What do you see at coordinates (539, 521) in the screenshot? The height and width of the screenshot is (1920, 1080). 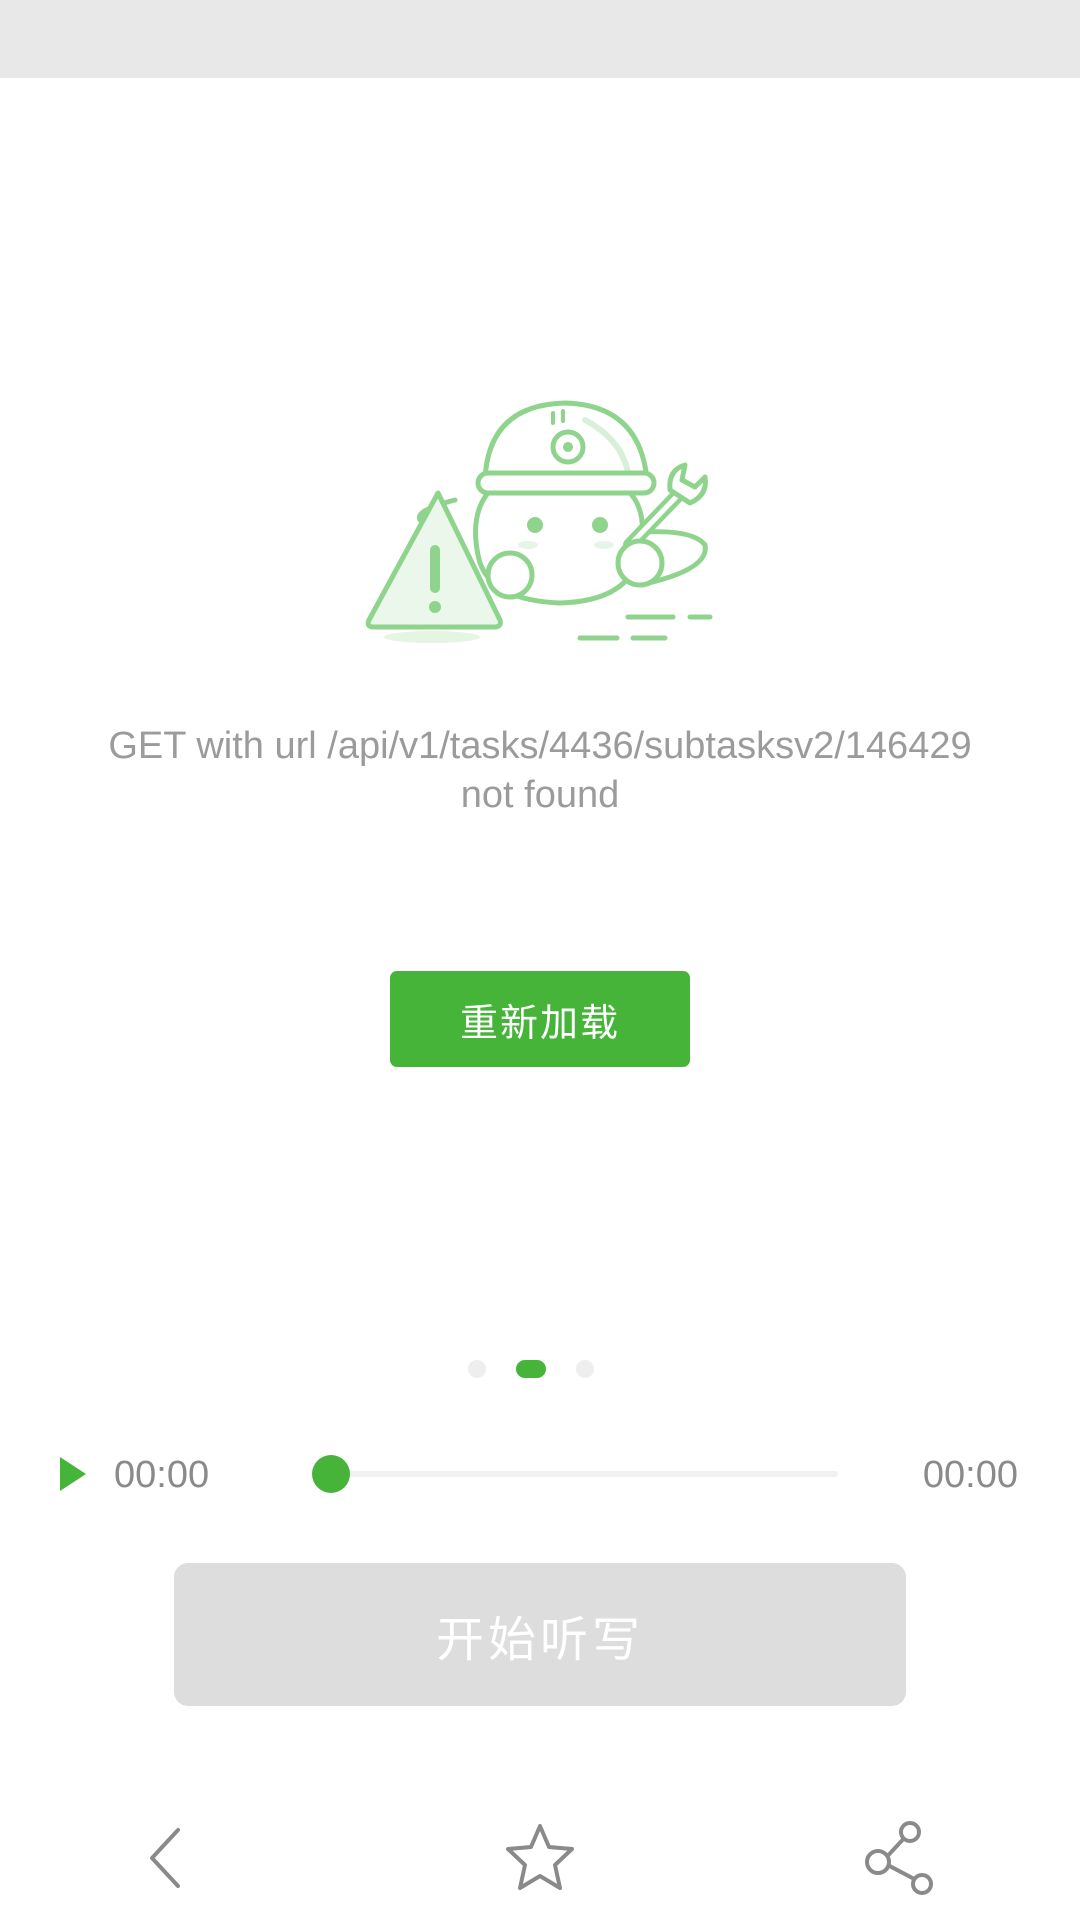 I see `error-illustration` at bounding box center [539, 521].